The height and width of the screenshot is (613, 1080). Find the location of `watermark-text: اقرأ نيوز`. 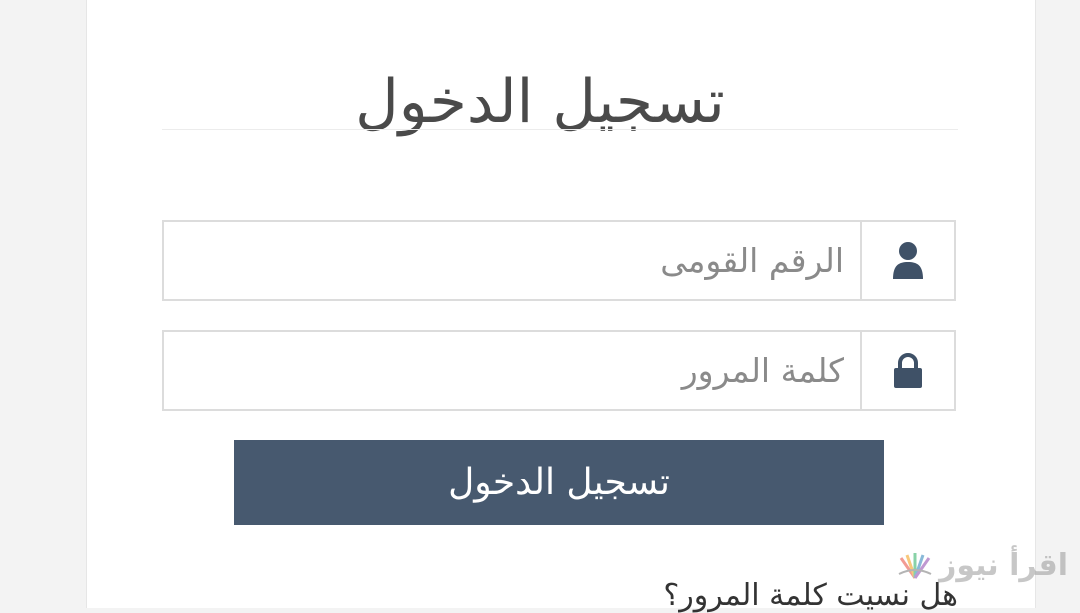

watermark-text: اقرأ نيوز is located at coordinates (1003, 565).